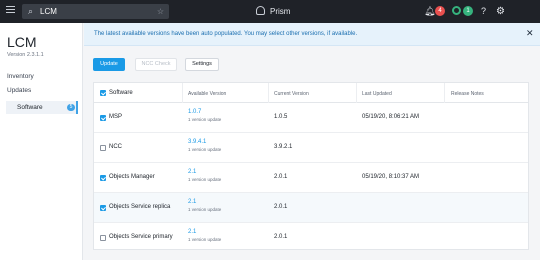 The width and height of the screenshot is (540, 260). Describe the element at coordinates (10, 11) in the screenshot. I see `menu-icon` at that location.